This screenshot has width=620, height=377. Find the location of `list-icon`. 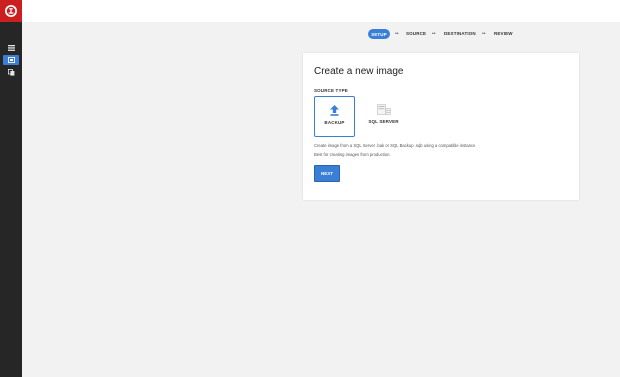

list-icon is located at coordinates (11, 48).